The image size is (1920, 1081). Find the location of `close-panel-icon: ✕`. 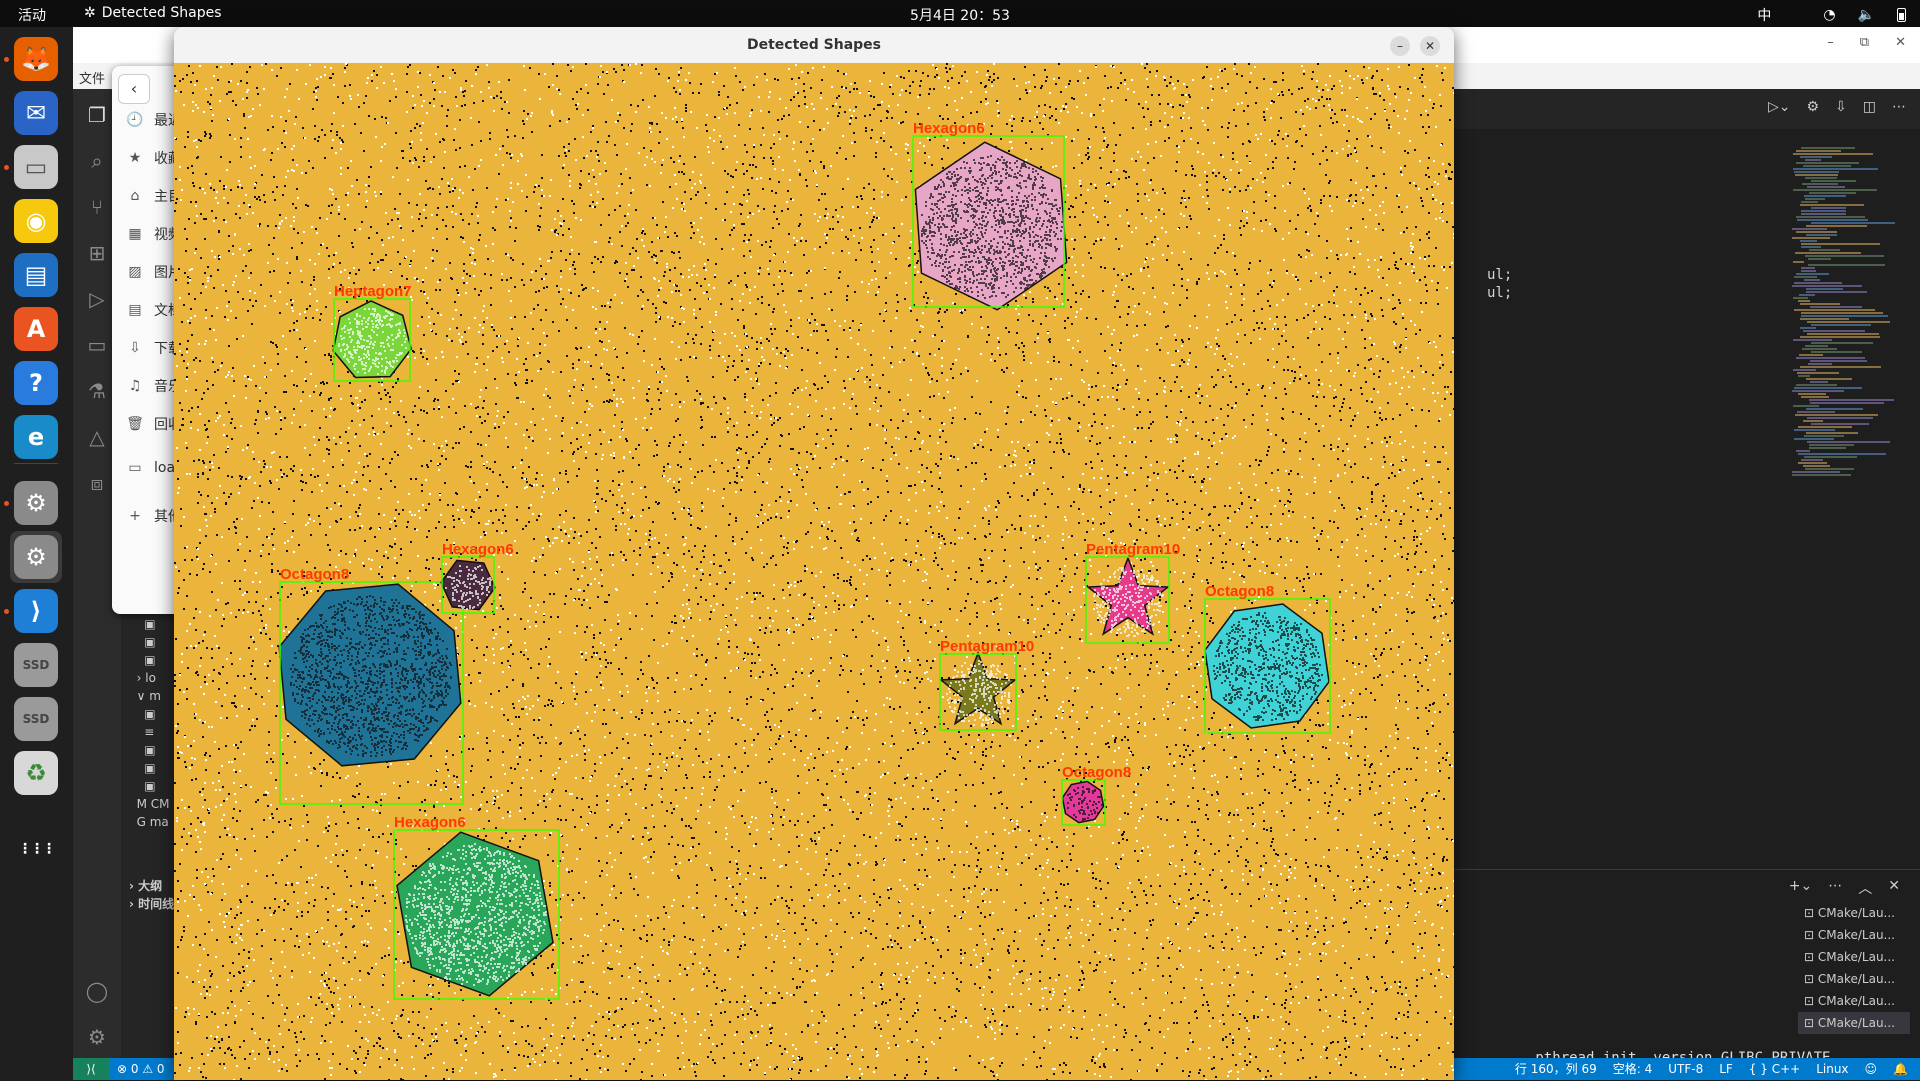

close-panel-icon: ✕ is located at coordinates (1894, 888).